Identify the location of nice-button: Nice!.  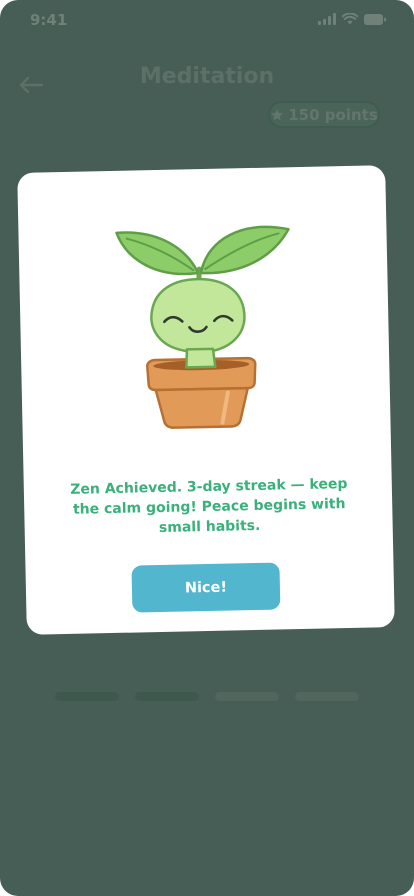
(206, 587).